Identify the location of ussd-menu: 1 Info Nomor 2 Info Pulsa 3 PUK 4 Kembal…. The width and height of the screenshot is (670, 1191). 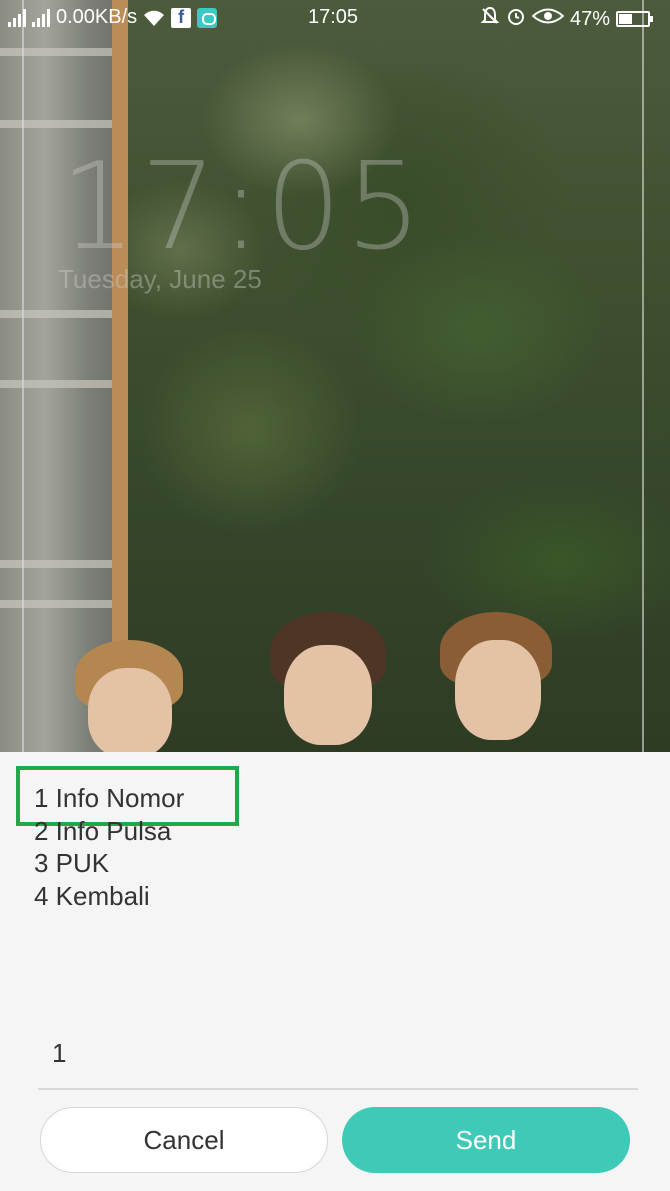
(109, 847).